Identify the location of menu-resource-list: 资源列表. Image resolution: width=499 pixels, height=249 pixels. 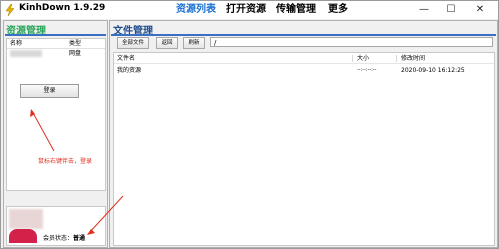
(196, 10).